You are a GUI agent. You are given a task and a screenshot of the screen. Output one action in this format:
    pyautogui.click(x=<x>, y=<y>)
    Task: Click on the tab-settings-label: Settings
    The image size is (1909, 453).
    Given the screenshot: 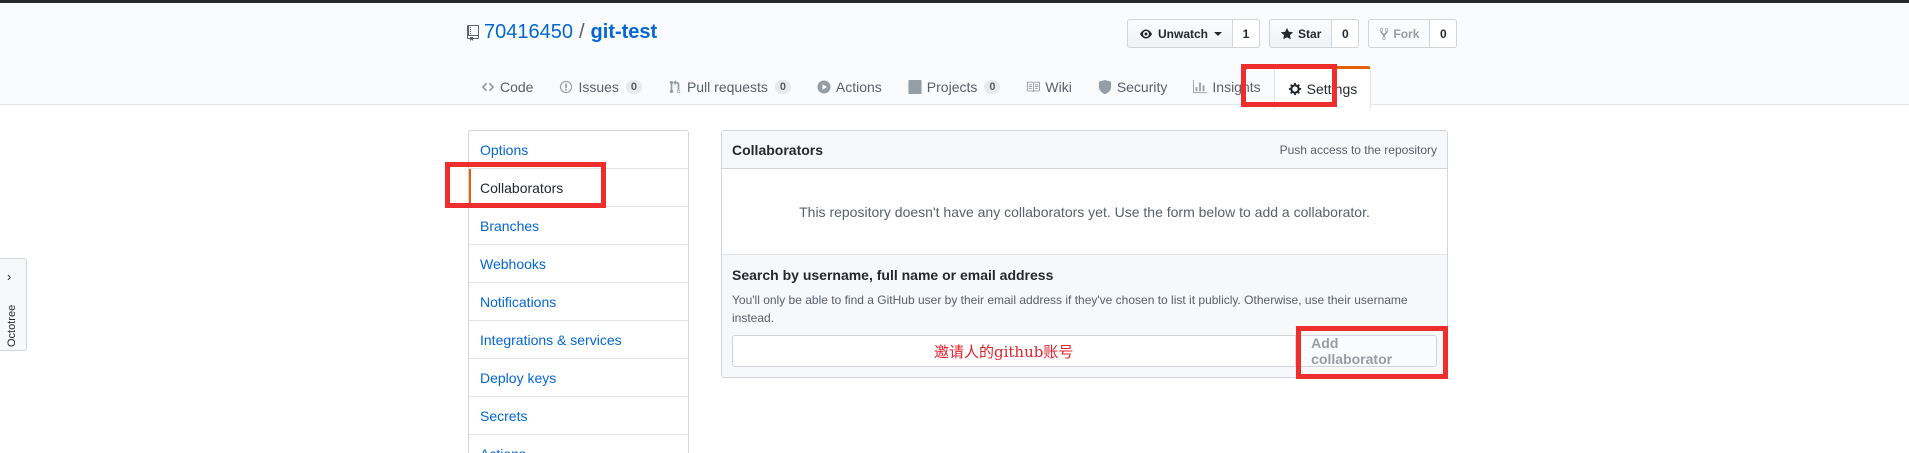 What is the action you would take?
    pyautogui.click(x=1332, y=89)
    